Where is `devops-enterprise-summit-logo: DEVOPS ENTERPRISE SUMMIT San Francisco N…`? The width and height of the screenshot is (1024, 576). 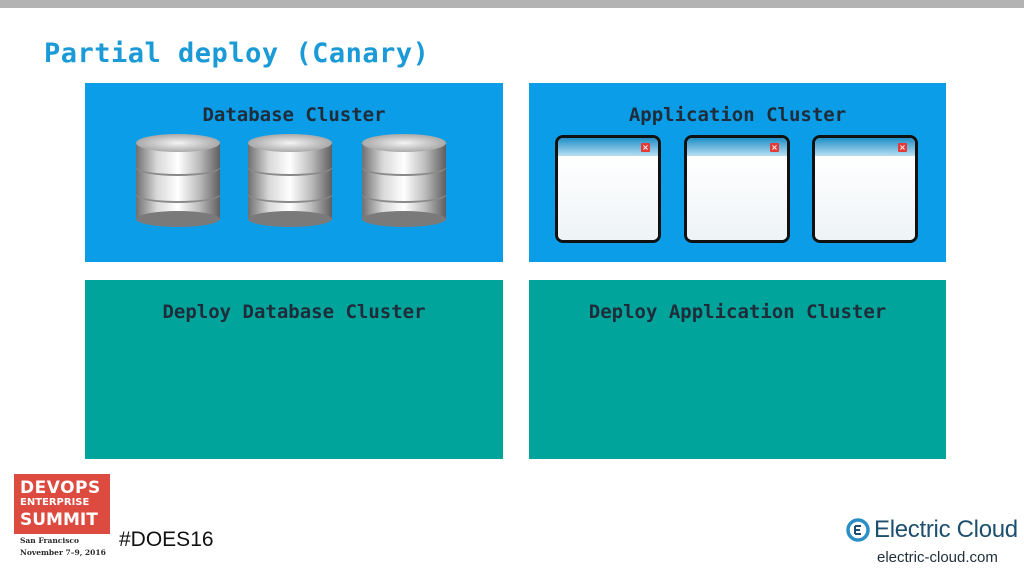
devops-enterprise-summit-logo: DEVOPS ENTERPRISE SUMMIT San Francisco N… is located at coordinates (62, 520).